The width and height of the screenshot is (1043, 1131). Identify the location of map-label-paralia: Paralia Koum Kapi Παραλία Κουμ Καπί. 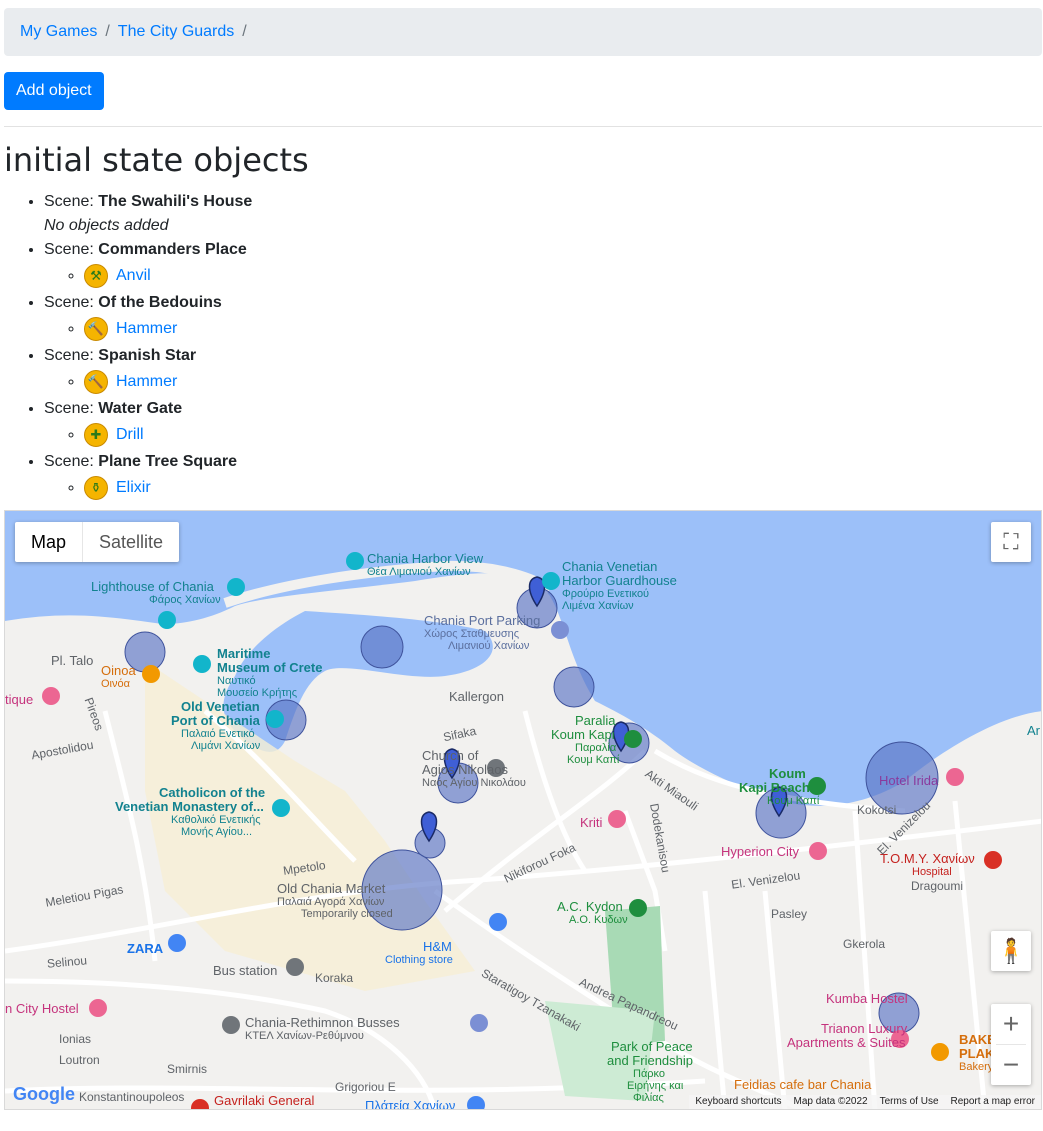
(585, 740).